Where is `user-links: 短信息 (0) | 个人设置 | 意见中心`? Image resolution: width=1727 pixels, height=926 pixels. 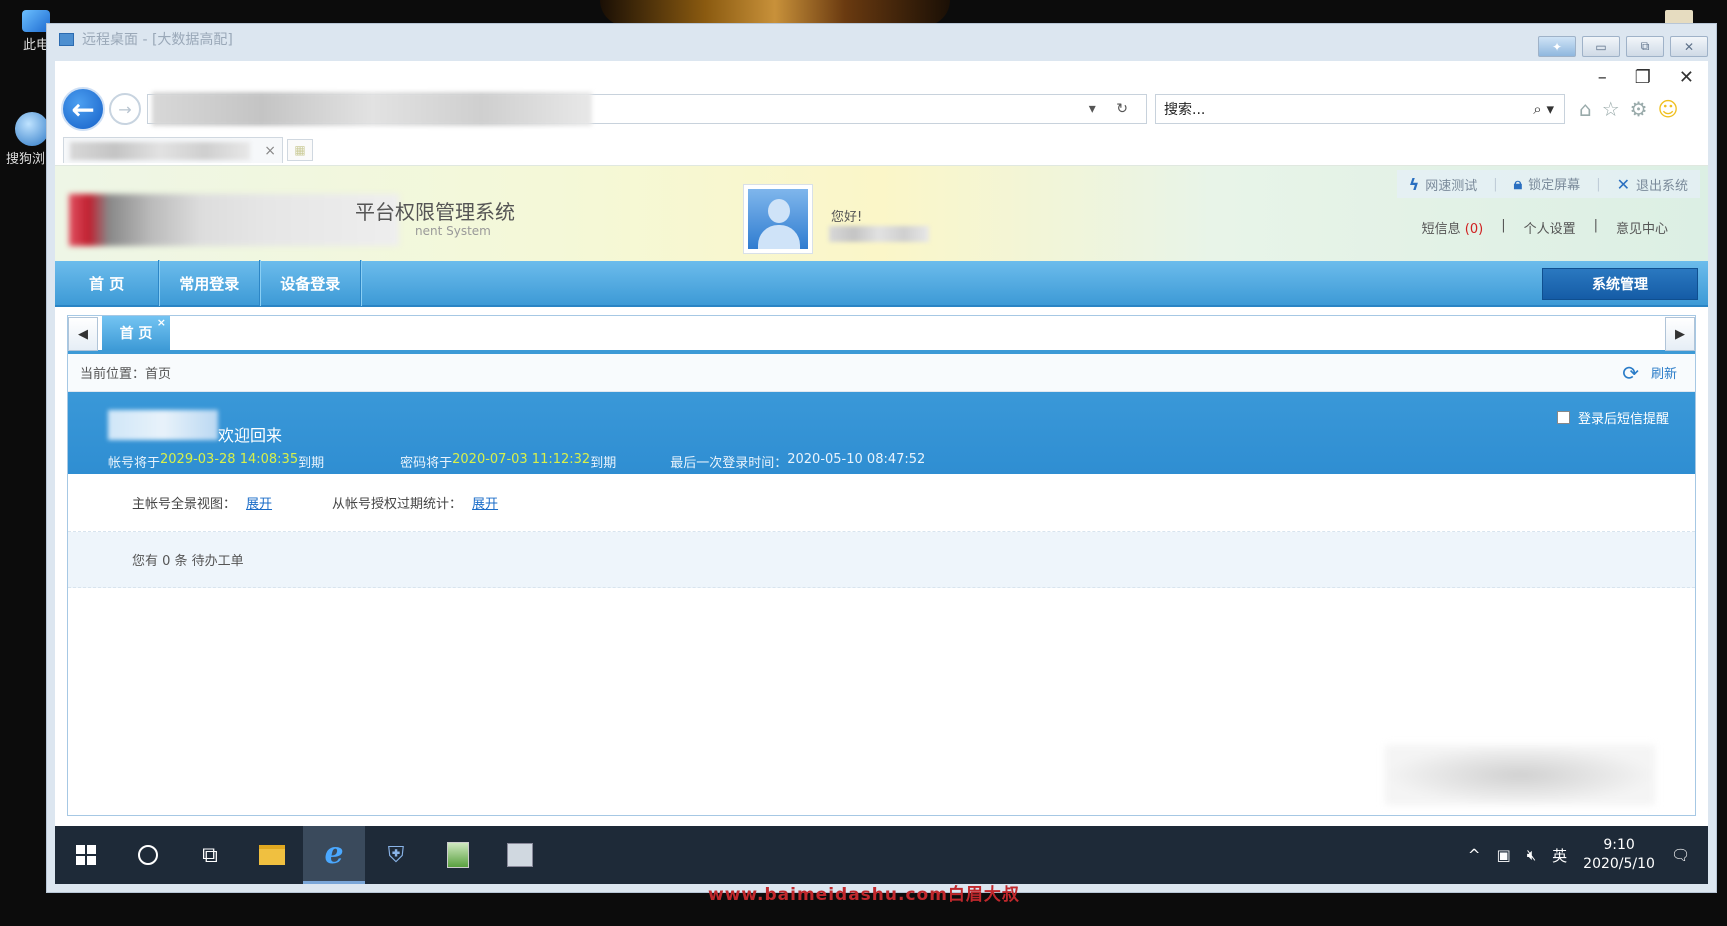
user-links: 短信息 (0) | 个人设置 | 意见中心 is located at coordinates (1544, 227).